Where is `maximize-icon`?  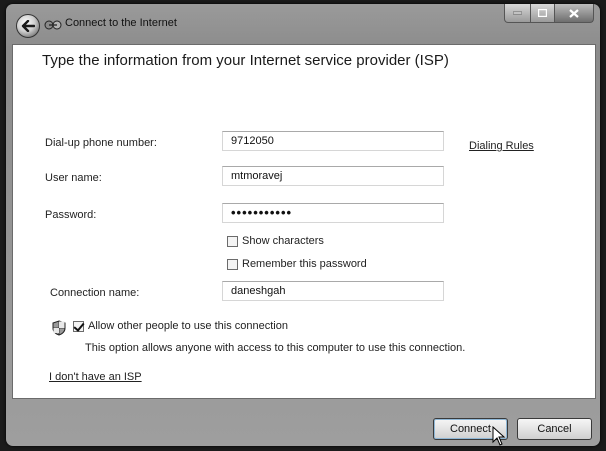
maximize-icon is located at coordinates (542, 13).